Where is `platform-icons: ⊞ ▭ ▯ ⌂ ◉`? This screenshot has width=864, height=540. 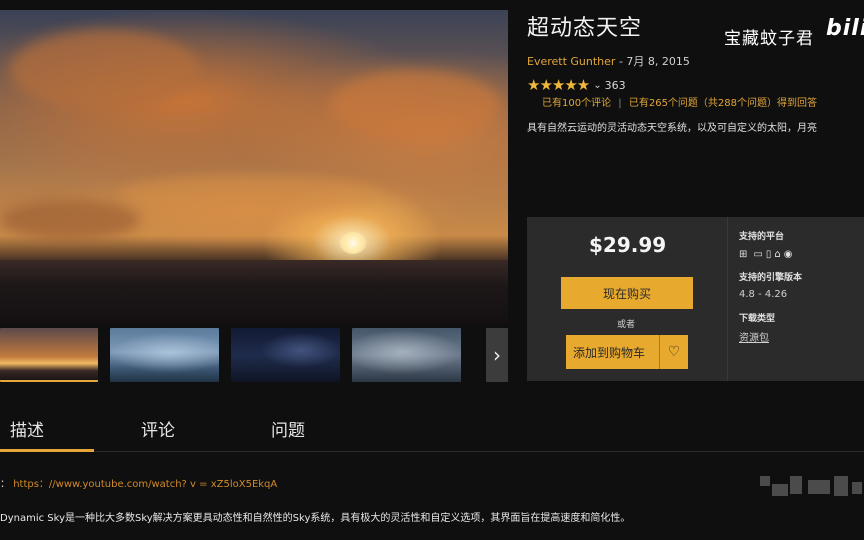 platform-icons: ⊞ ▭ ▯ ⌂ ◉ is located at coordinates (765, 254).